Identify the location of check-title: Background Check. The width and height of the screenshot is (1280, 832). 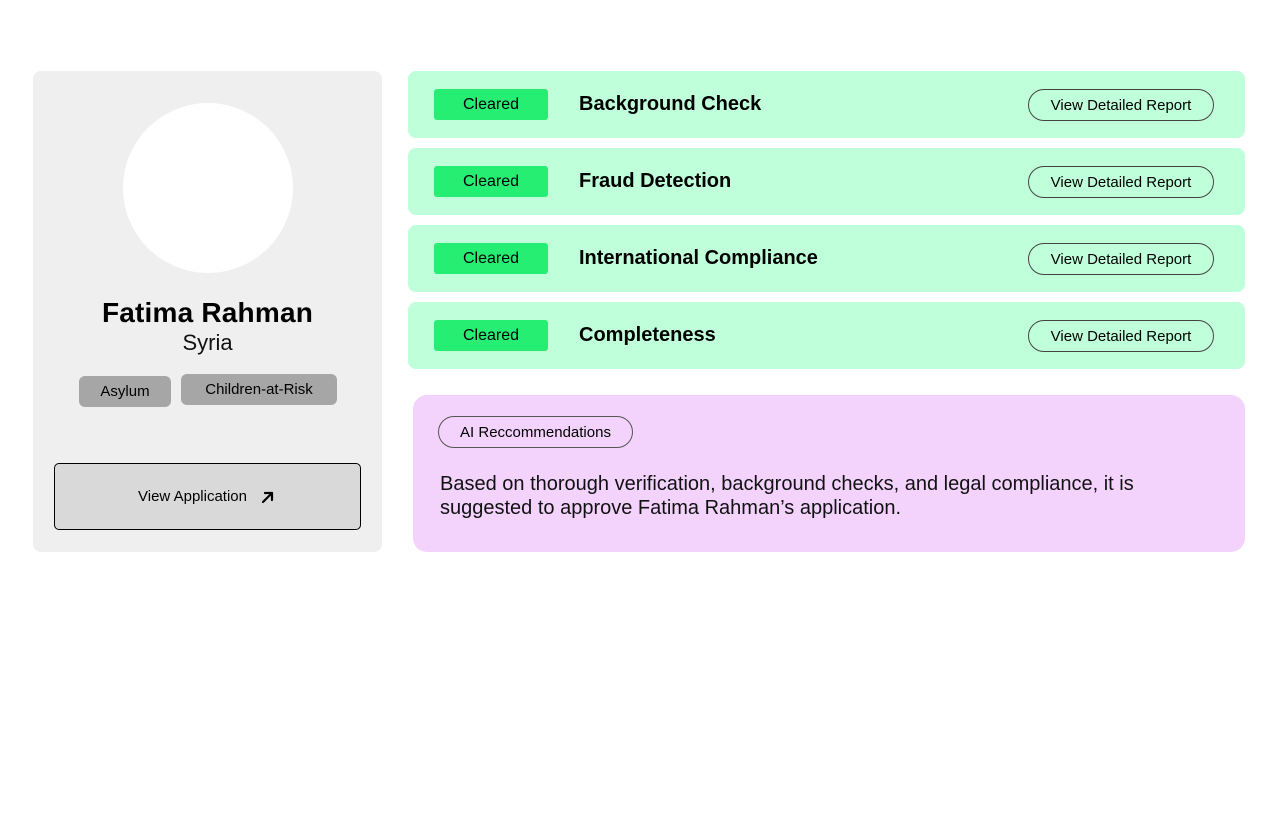
(670, 104).